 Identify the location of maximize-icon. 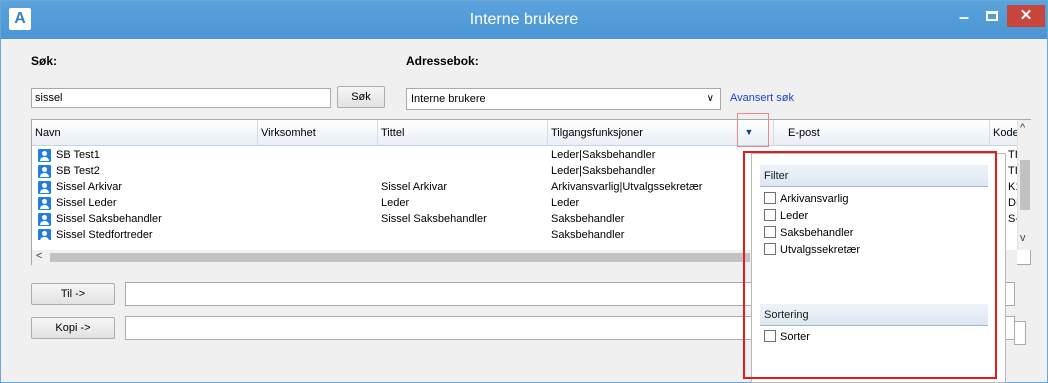
(992, 16).